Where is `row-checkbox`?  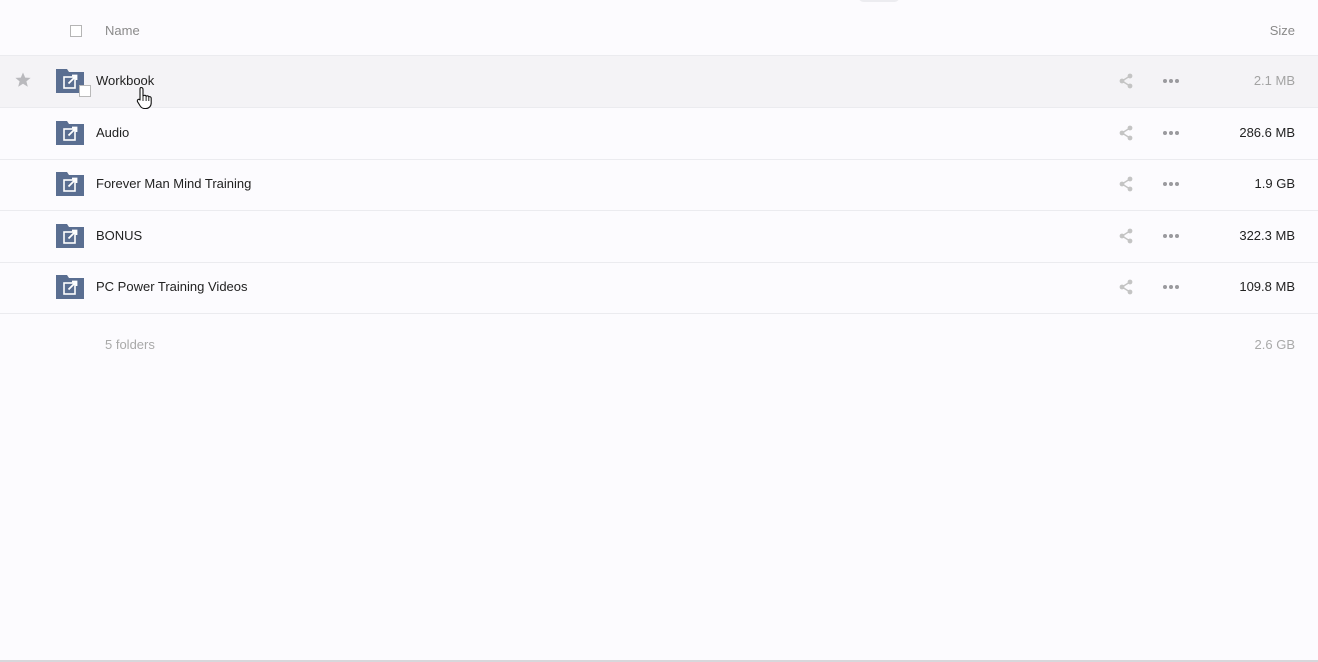
row-checkbox is located at coordinates (85, 91).